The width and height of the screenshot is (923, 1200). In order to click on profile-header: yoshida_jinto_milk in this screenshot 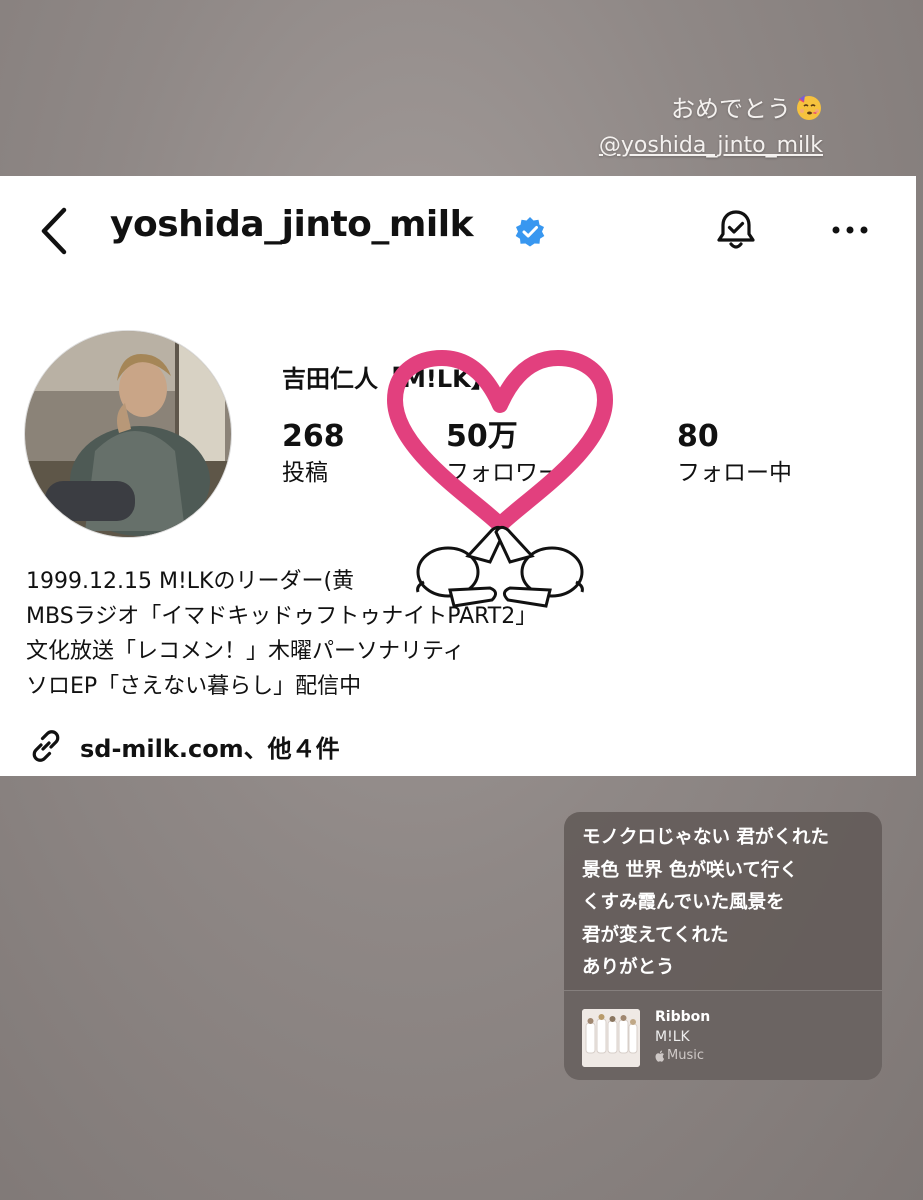, I will do `click(458, 231)`.